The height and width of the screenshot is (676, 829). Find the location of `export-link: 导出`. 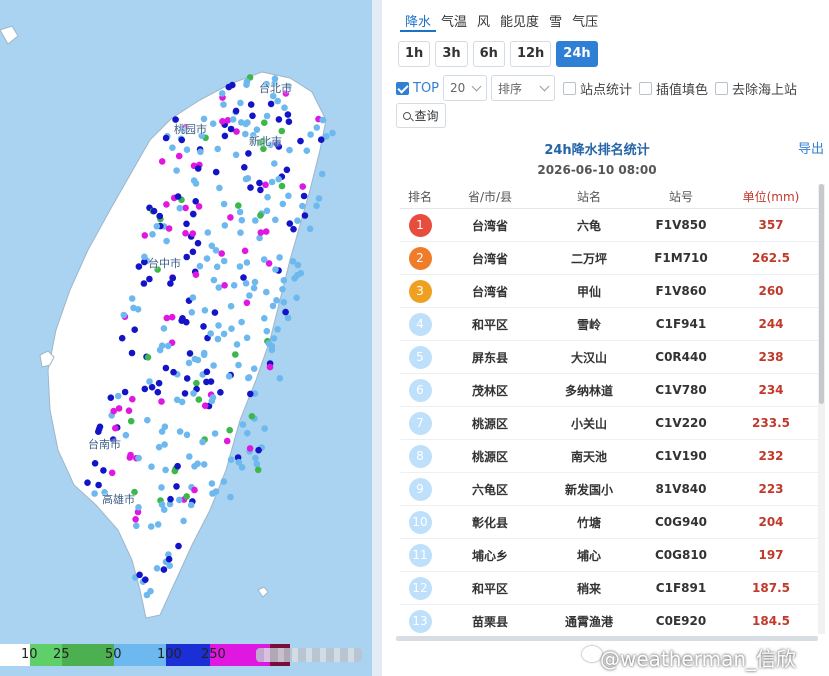

export-link: 导出 is located at coordinates (811, 147).